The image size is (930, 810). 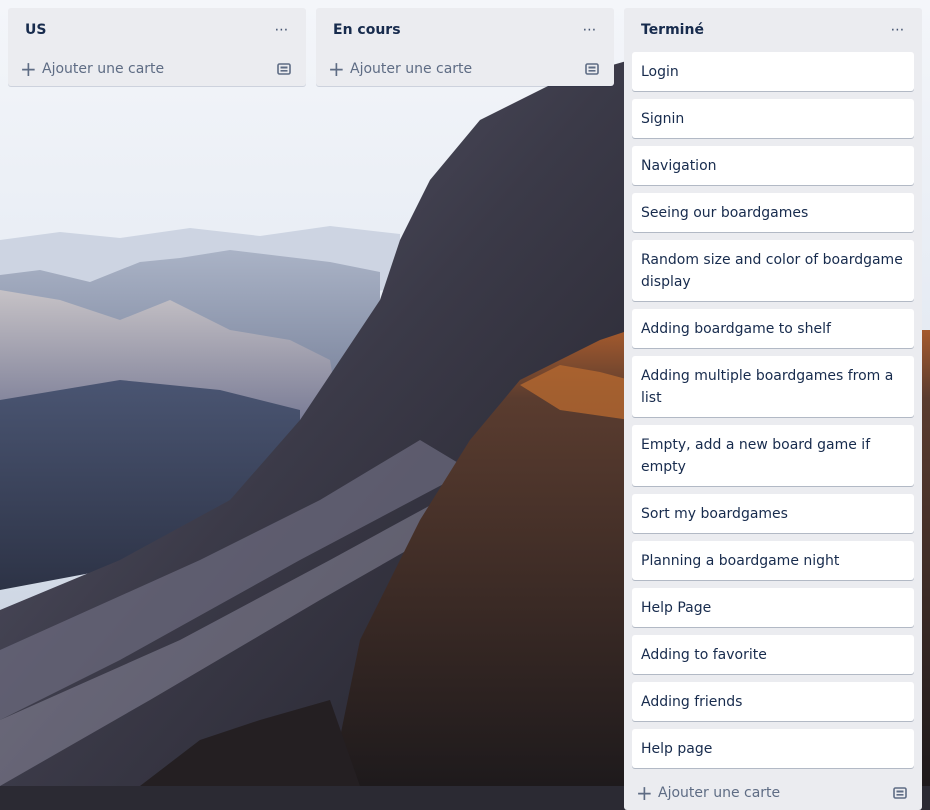 What do you see at coordinates (35, 30) in the screenshot?
I see `list-title: US` at bounding box center [35, 30].